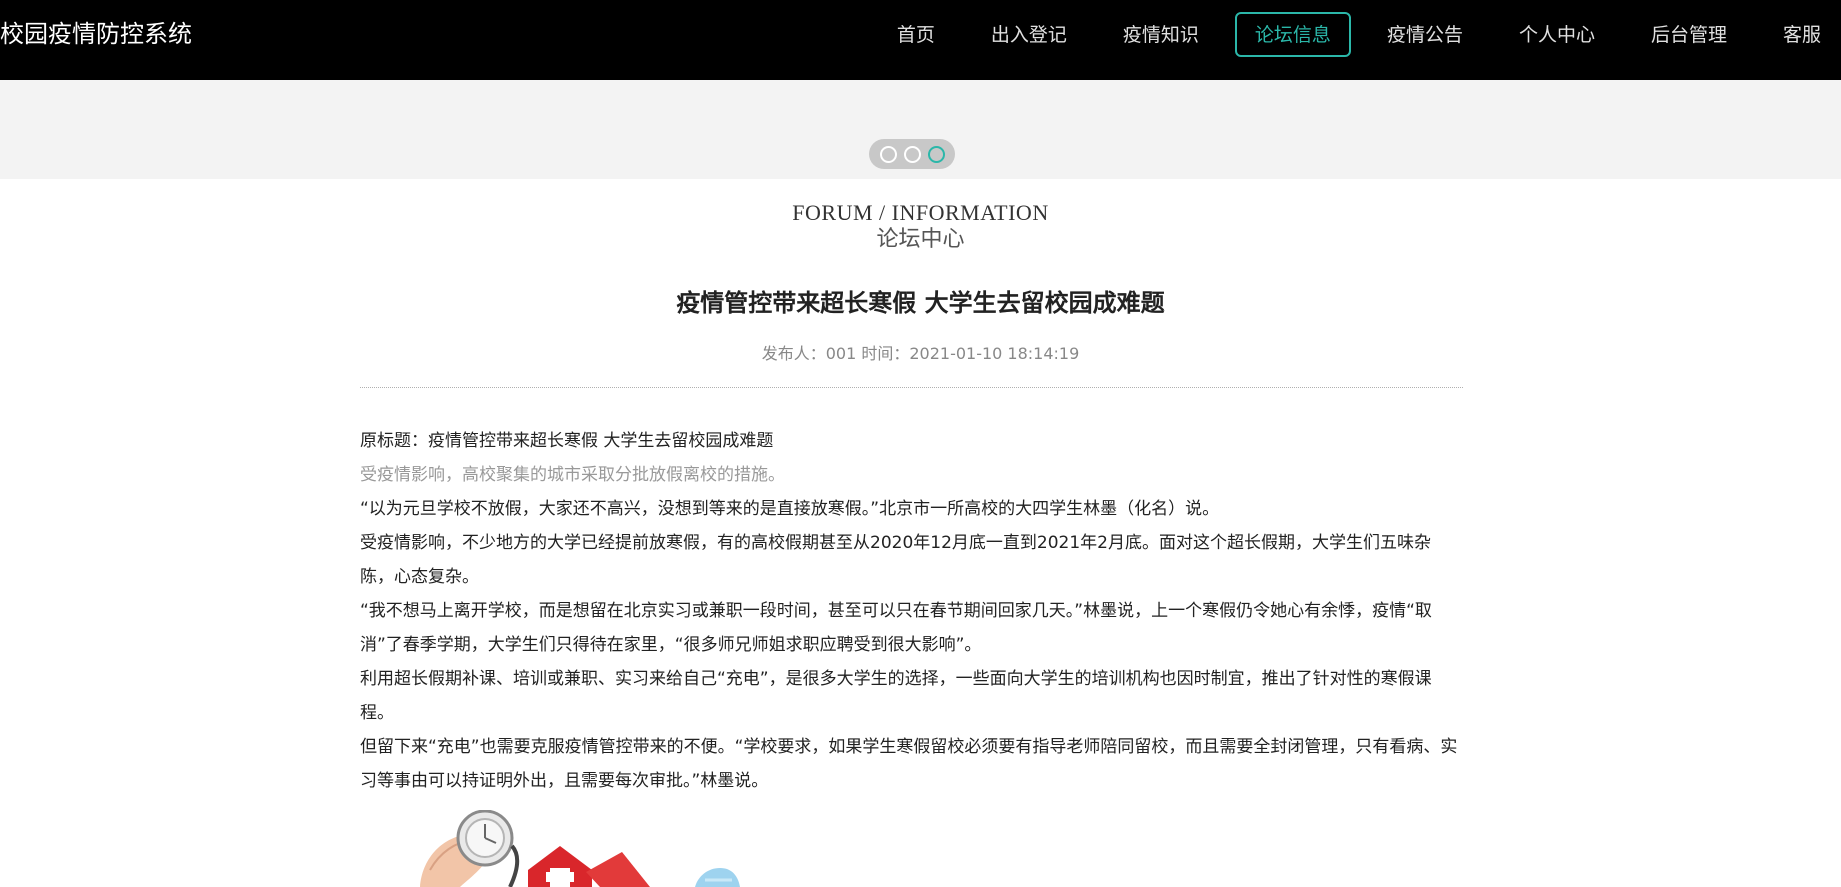  Describe the element at coordinates (994, 353) in the screenshot. I see `time-value: 2021-01-10 18:14:19` at that location.